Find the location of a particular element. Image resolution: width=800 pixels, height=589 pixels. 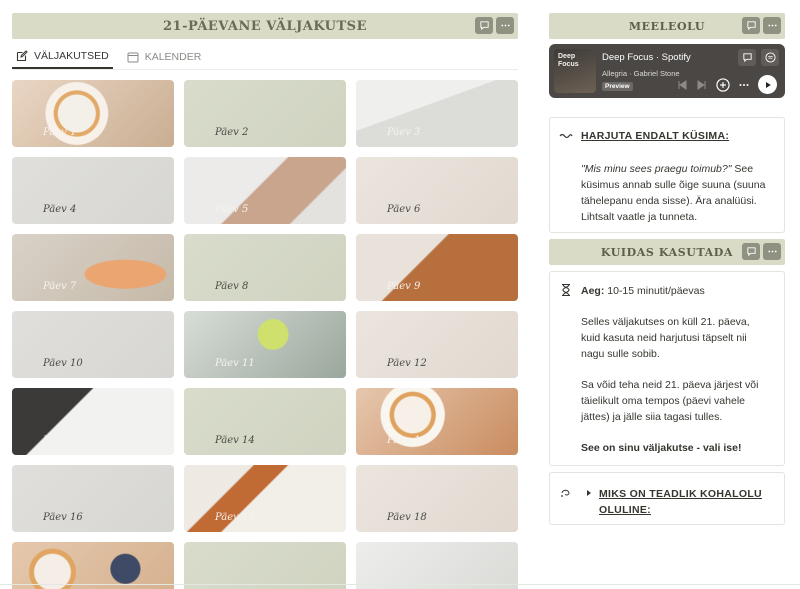

day-label: Päev 11 is located at coordinates (235, 363).